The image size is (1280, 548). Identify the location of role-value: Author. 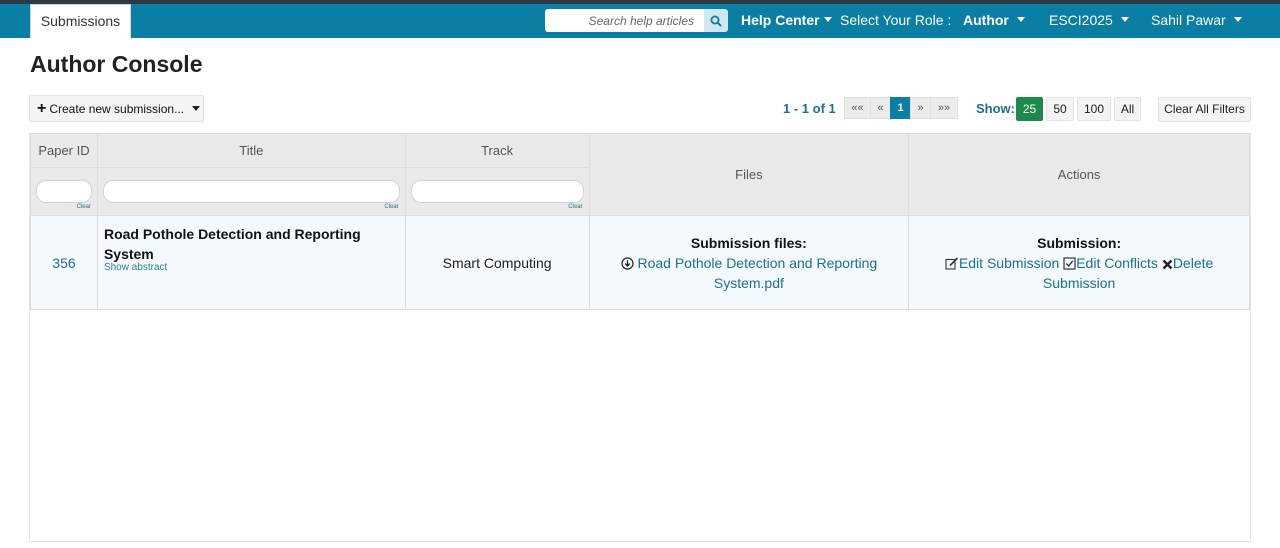
(986, 20).